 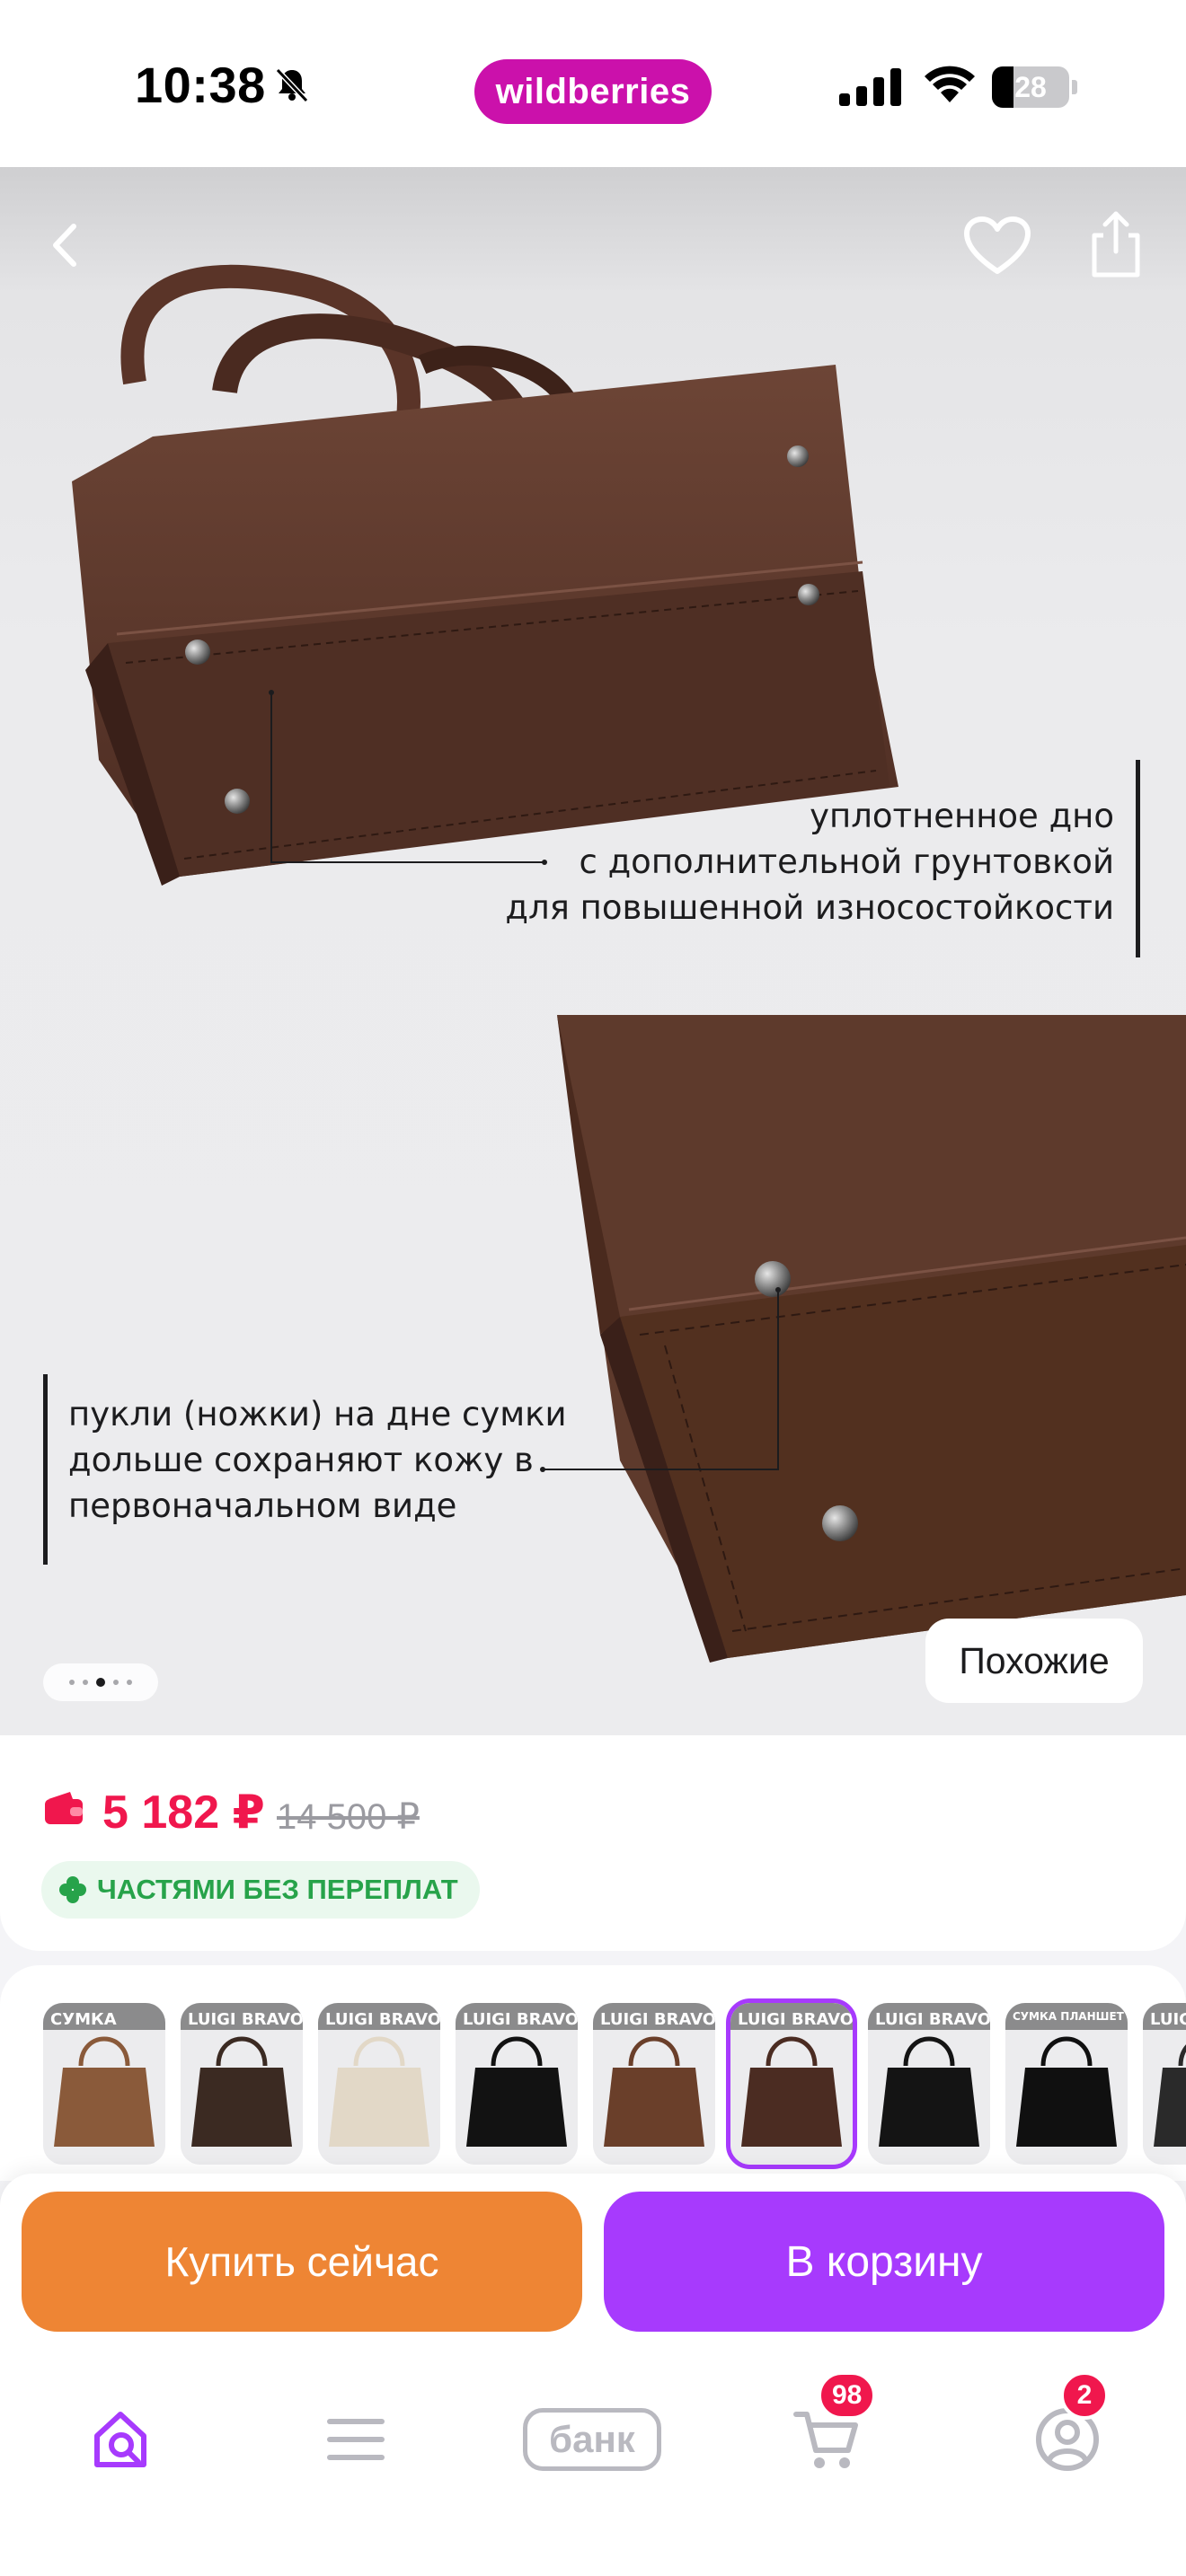 What do you see at coordinates (997, 246) in the screenshot?
I see `favorite-heart-icon` at bounding box center [997, 246].